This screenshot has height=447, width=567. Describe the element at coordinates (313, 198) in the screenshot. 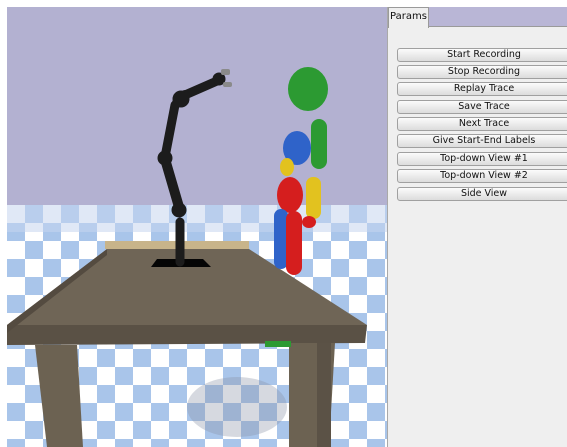

I see `humanoid-lower-arm` at that location.